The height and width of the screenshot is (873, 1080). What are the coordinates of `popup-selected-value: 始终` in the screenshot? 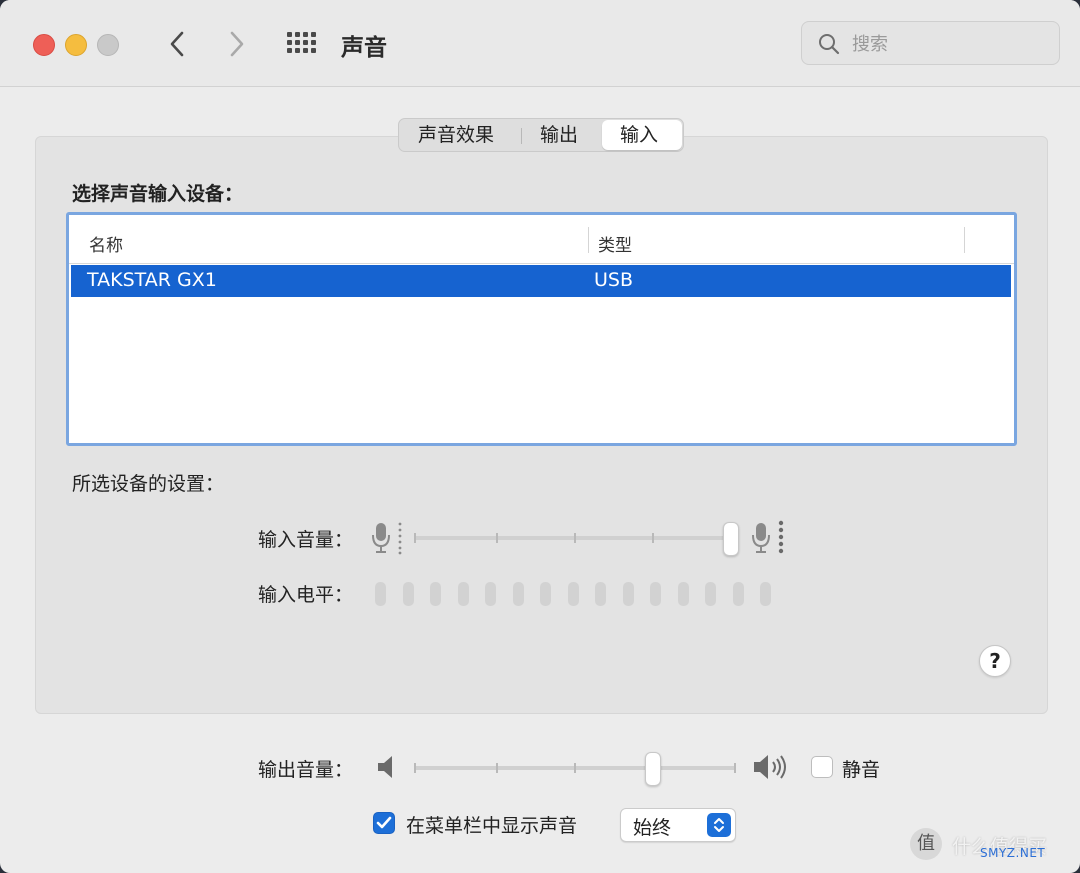 It's located at (652, 828).